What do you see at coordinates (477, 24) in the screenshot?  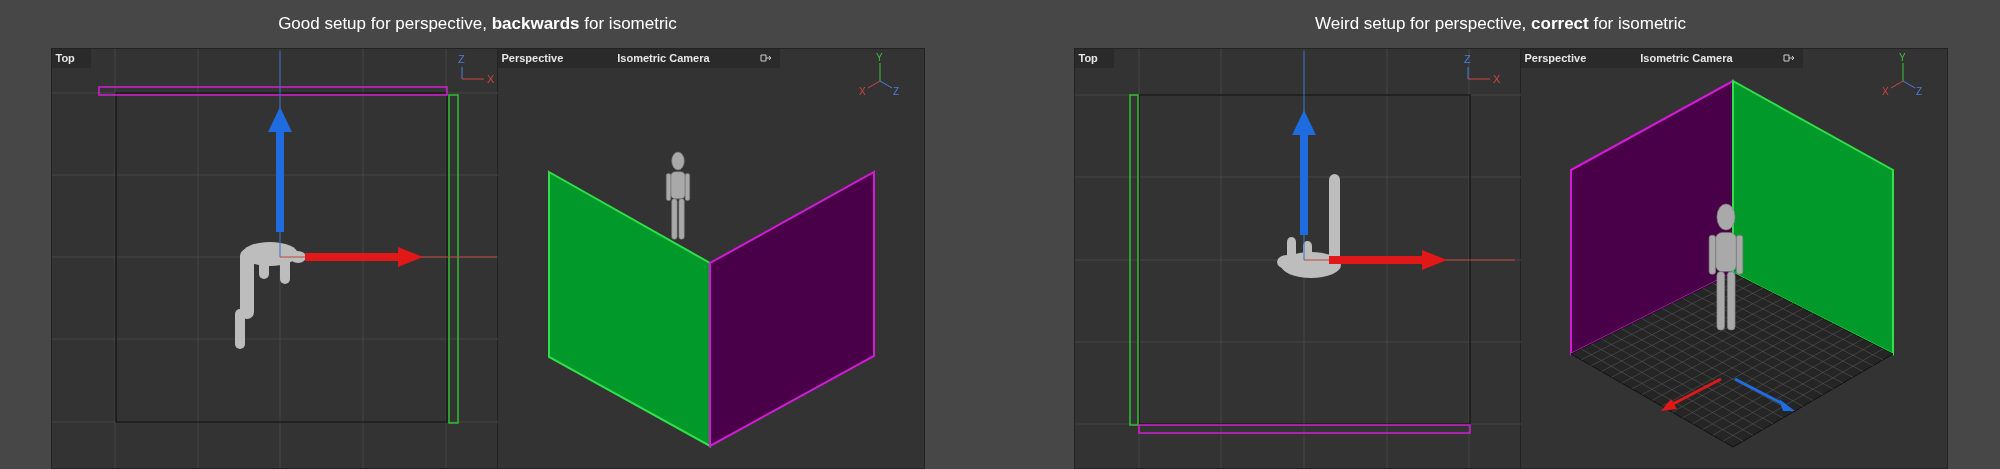 I see `caption: Good setup for perspective, backwards for isometric` at bounding box center [477, 24].